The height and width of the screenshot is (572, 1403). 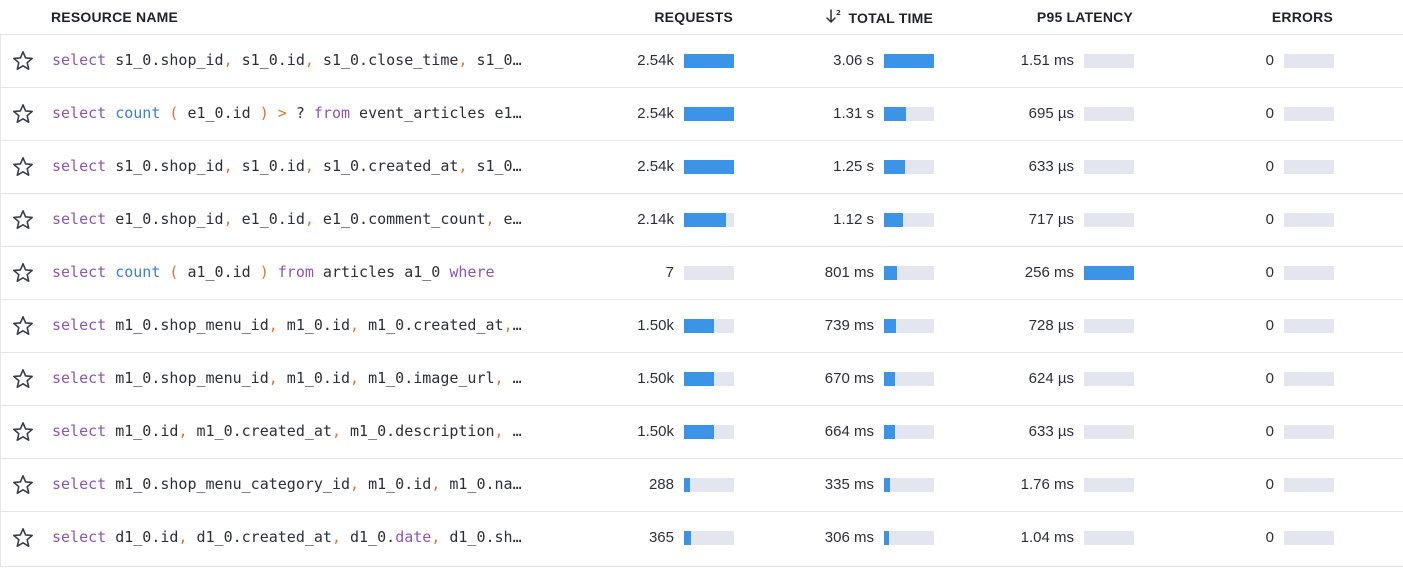 What do you see at coordinates (834, 17) in the screenshot?
I see `sort-descending-icon: 2` at bounding box center [834, 17].